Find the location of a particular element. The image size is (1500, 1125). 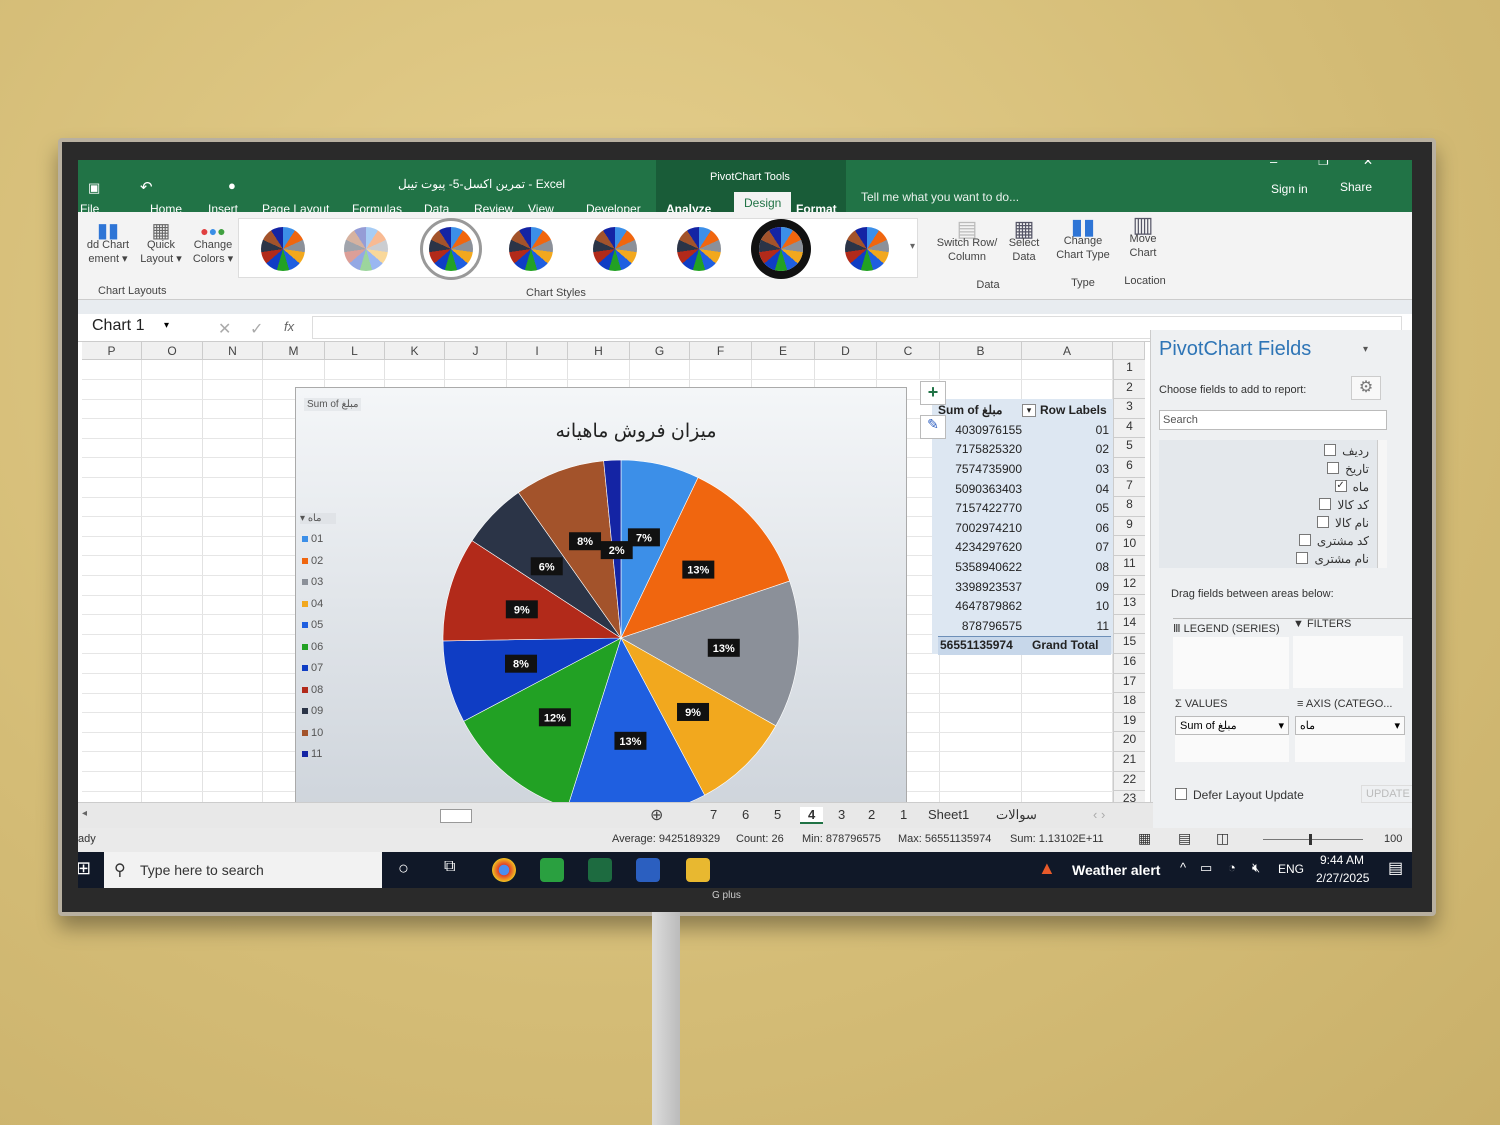

column-header-N: N is located at coordinates (233, 351).